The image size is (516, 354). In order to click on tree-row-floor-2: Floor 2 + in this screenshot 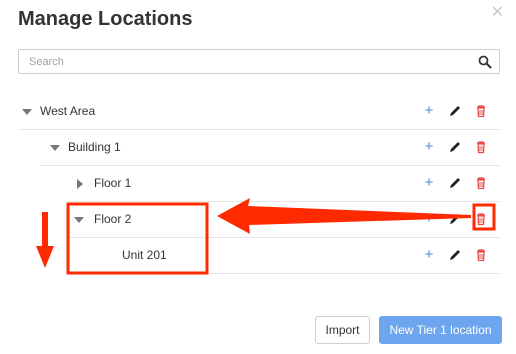, I will do `click(284, 220)`.